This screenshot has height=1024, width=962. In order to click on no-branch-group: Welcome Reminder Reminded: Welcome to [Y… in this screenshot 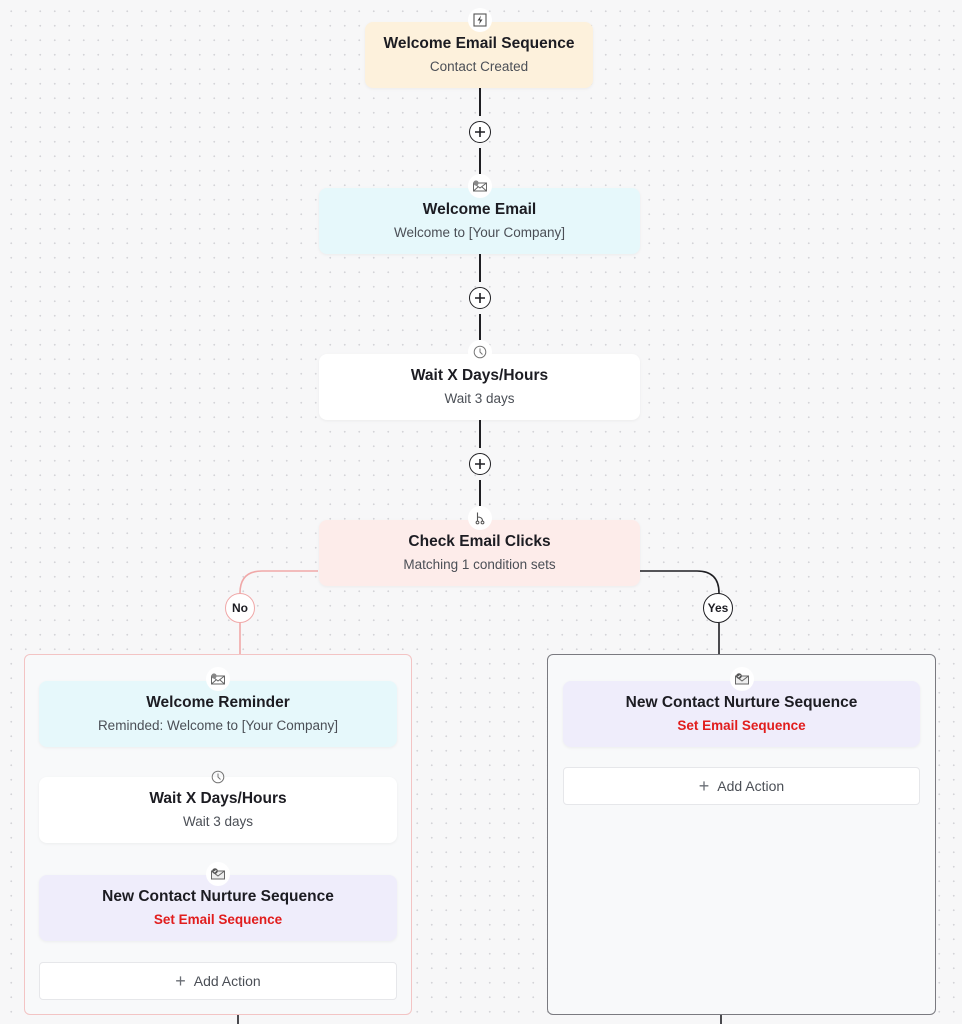, I will do `click(218, 834)`.